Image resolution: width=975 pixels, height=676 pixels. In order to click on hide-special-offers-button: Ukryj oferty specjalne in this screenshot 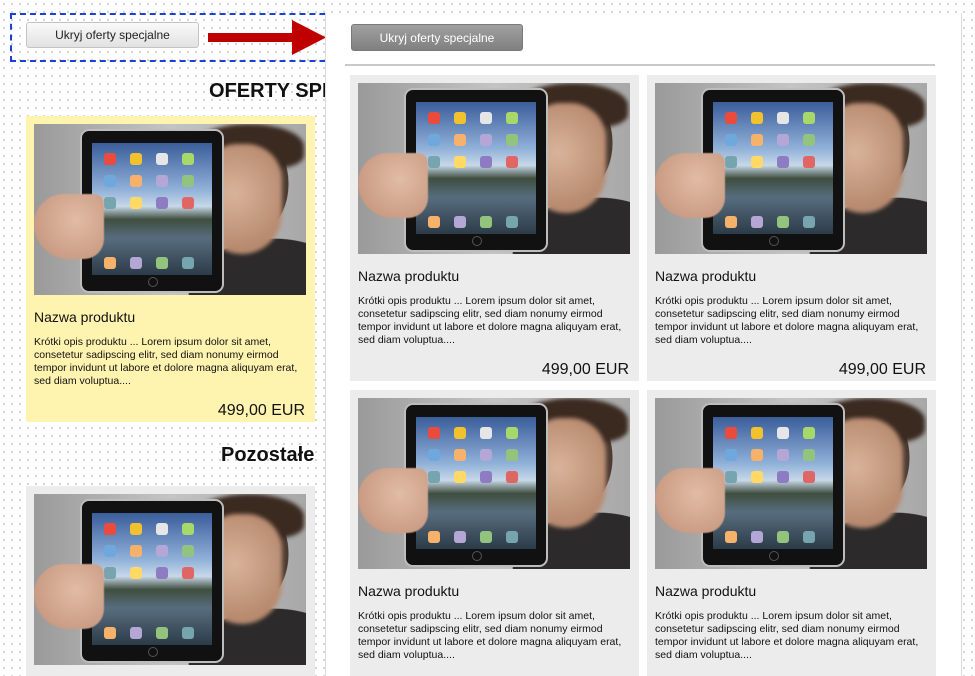, I will do `click(112, 35)`.